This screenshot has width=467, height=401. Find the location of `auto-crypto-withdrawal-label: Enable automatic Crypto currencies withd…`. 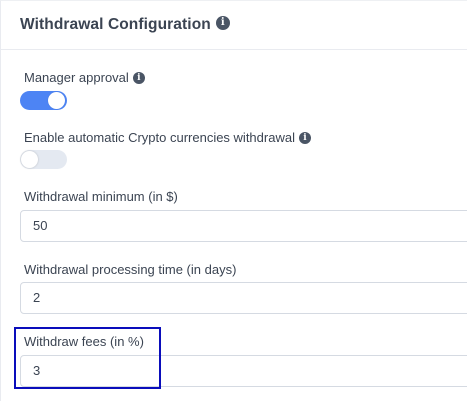

auto-crypto-withdrawal-label: Enable automatic Crypto currencies withd… is located at coordinates (167, 137).